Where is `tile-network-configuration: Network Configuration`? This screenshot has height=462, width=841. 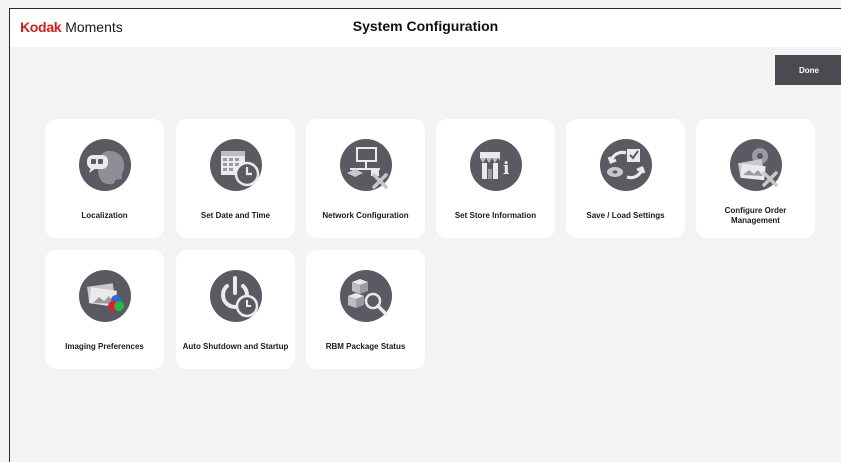 tile-network-configuration: Network Configuration is located at coordinates (365, 178).